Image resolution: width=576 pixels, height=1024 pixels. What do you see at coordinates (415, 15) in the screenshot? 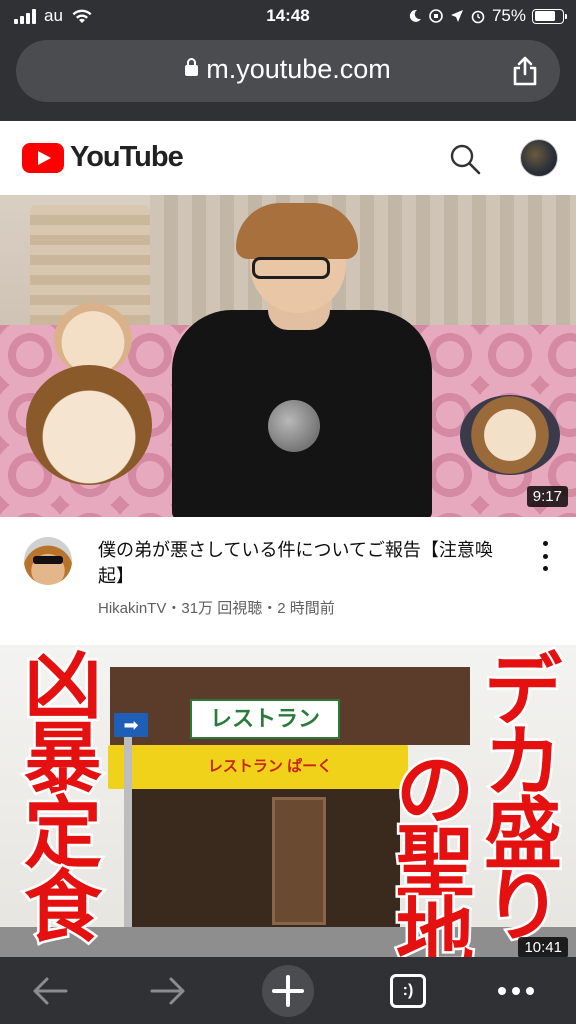
I see `moon-icon` at bounding box center [415, 15].